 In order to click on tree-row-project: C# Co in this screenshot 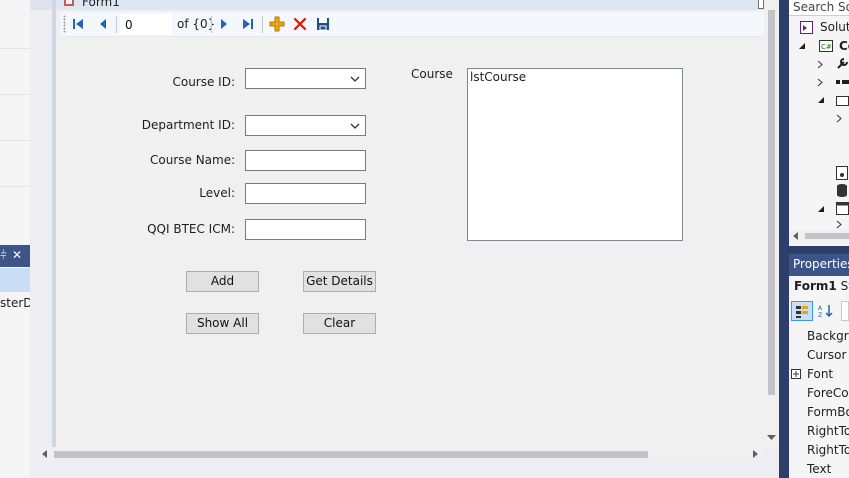, I will do `click(819, 46)`.